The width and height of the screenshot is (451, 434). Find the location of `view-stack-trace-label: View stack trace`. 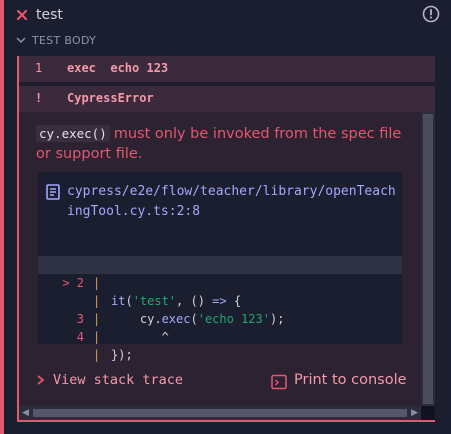

view-stack-trace-label: View stack trace is located at coordinates (118, 380).